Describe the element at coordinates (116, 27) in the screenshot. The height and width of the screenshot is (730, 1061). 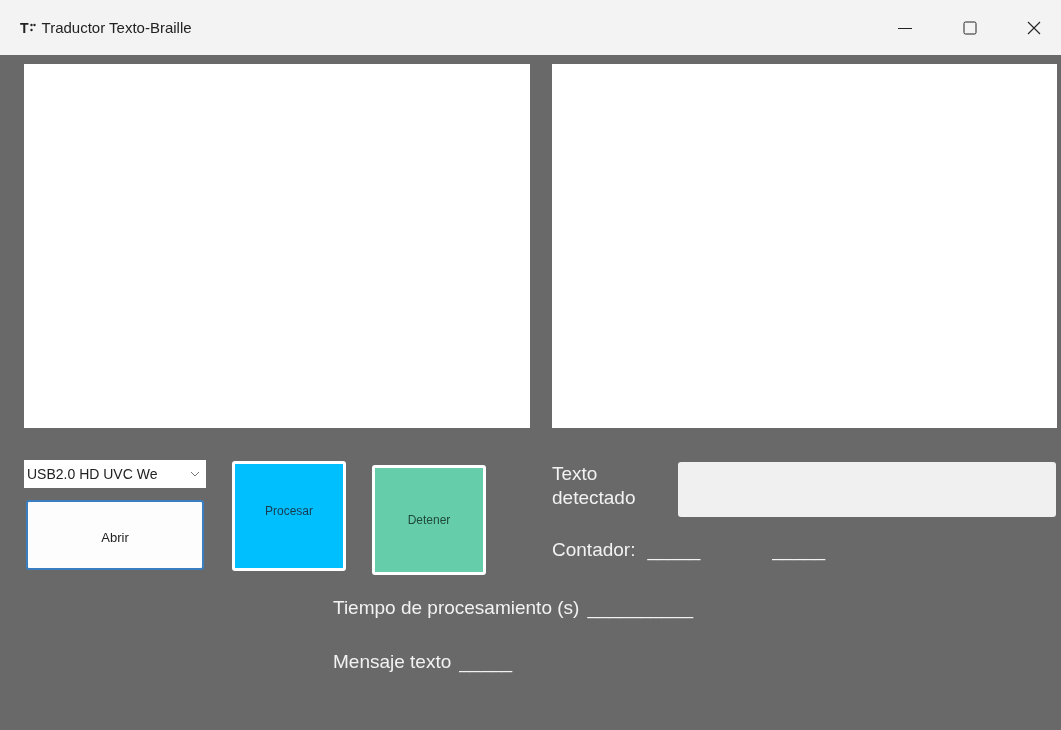
I see `window-title: Traductor Texto-Braille` at that location.